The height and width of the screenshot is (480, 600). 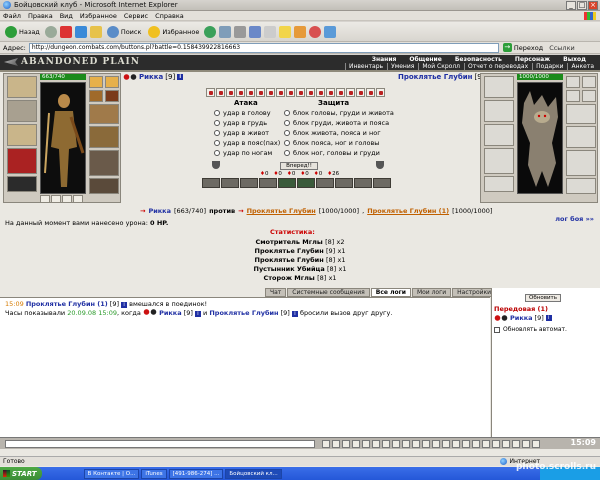 I want to click on chat-actor: Проклятье Глубин, so click(x=243, y=313).